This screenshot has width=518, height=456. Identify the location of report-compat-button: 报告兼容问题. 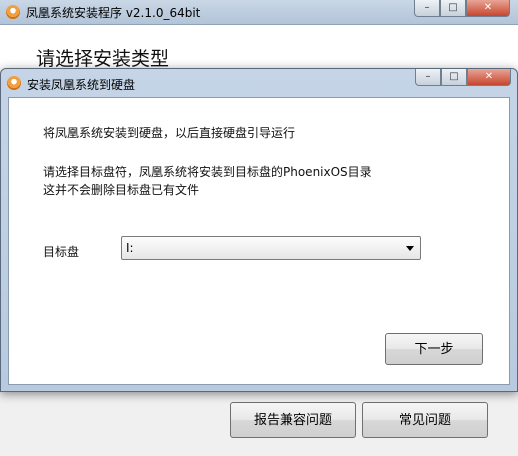
(293, 420).